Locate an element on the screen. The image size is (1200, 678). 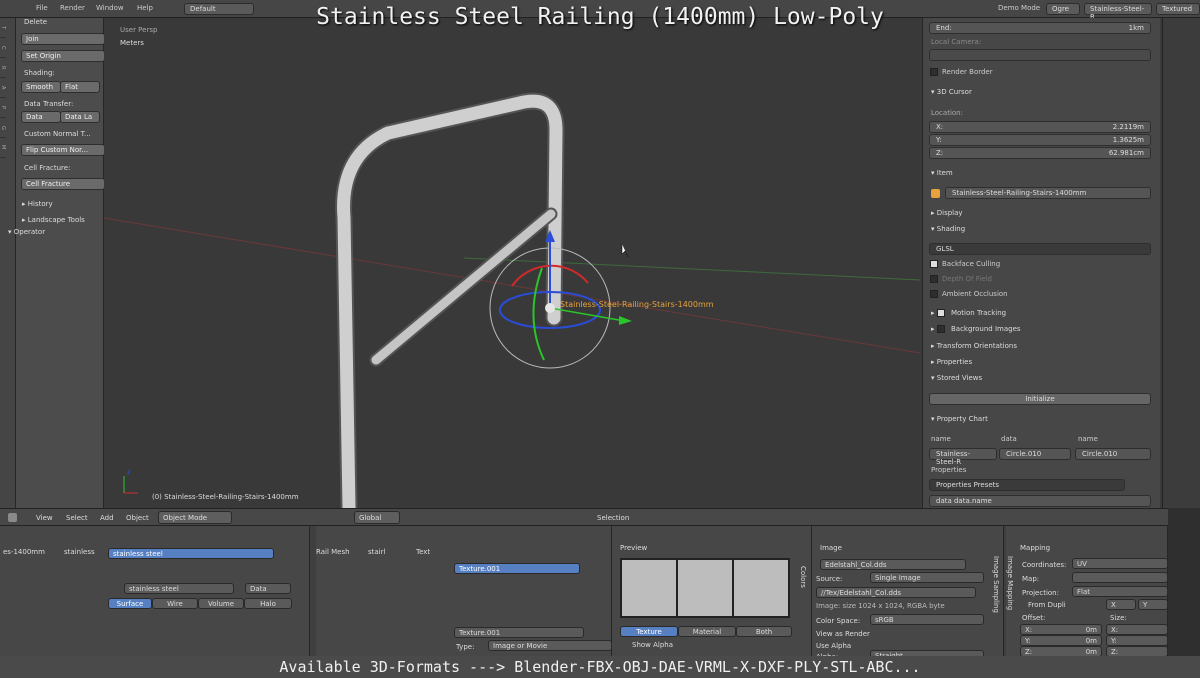
image-source-select: Single Image is located at coordinates (927, 577).